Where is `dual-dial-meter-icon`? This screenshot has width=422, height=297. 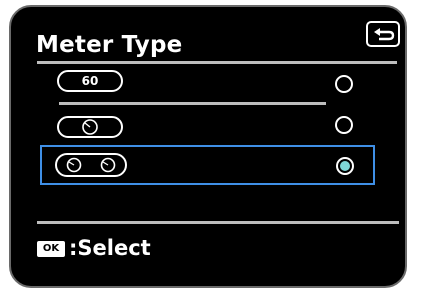 dual-dial-meter-icon is located at coordinates (91, 165).